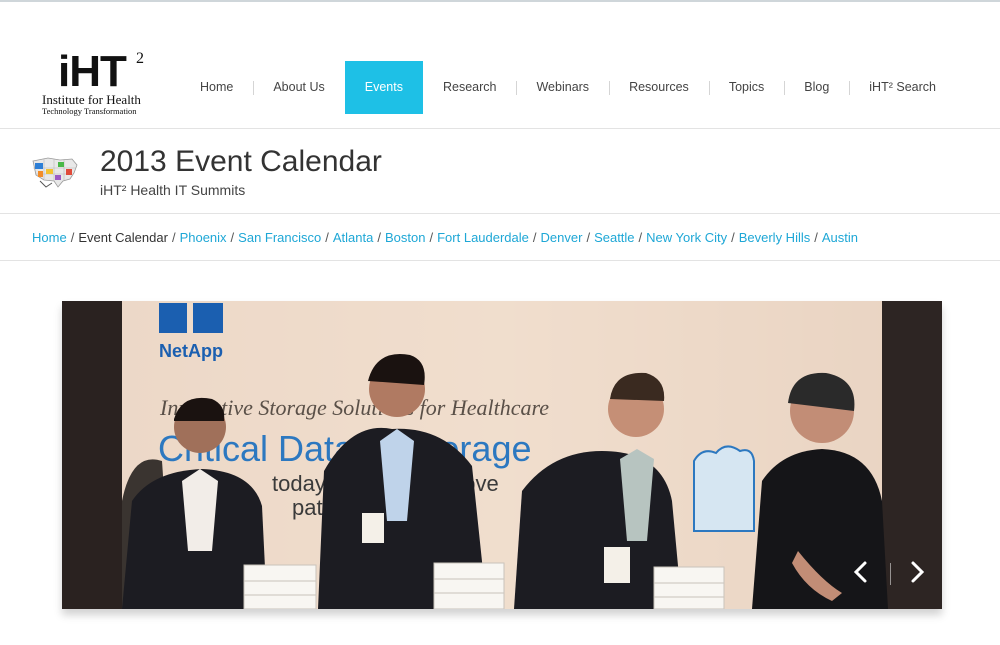 Image resolution: width=1000 pixels, height=645 pixels. Describe the element at coordinates (562, 87) in the screenshot. I see `nav-webinars: Webinars` at that location.